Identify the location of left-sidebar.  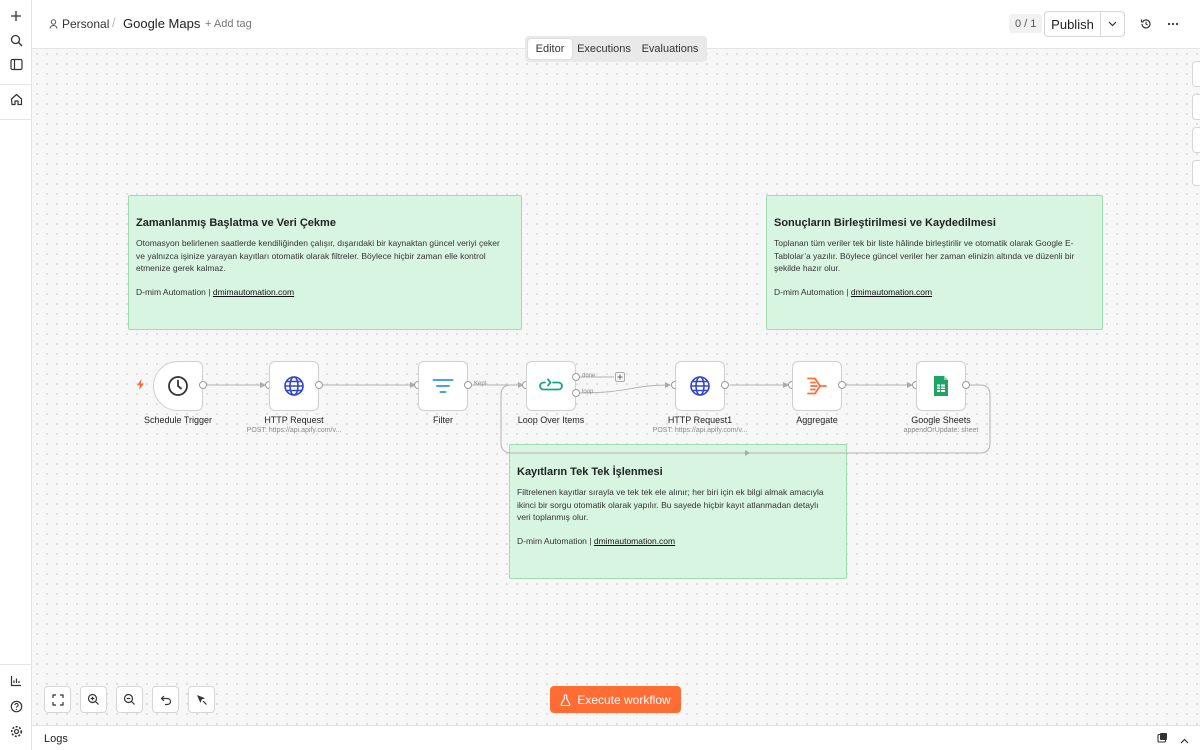
(16, 375).